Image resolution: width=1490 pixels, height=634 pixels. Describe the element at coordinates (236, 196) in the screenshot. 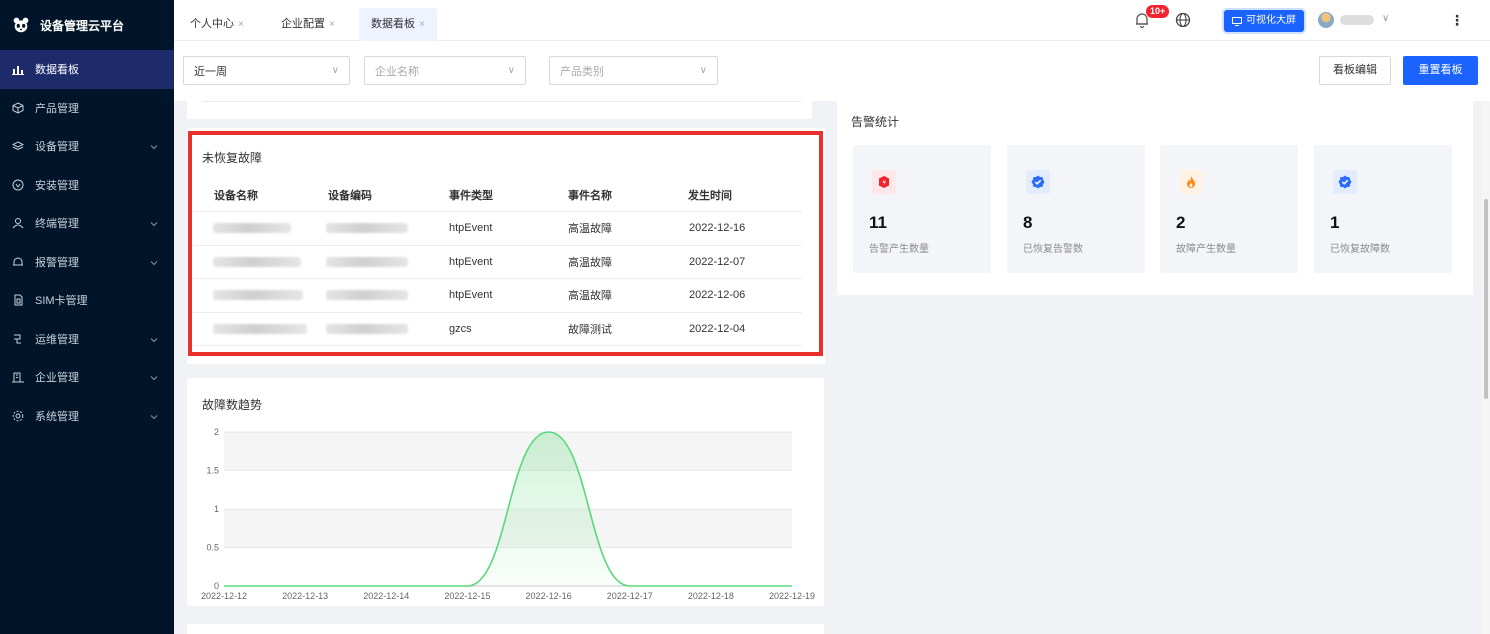

I see `column-header: 设备名称` at that location.